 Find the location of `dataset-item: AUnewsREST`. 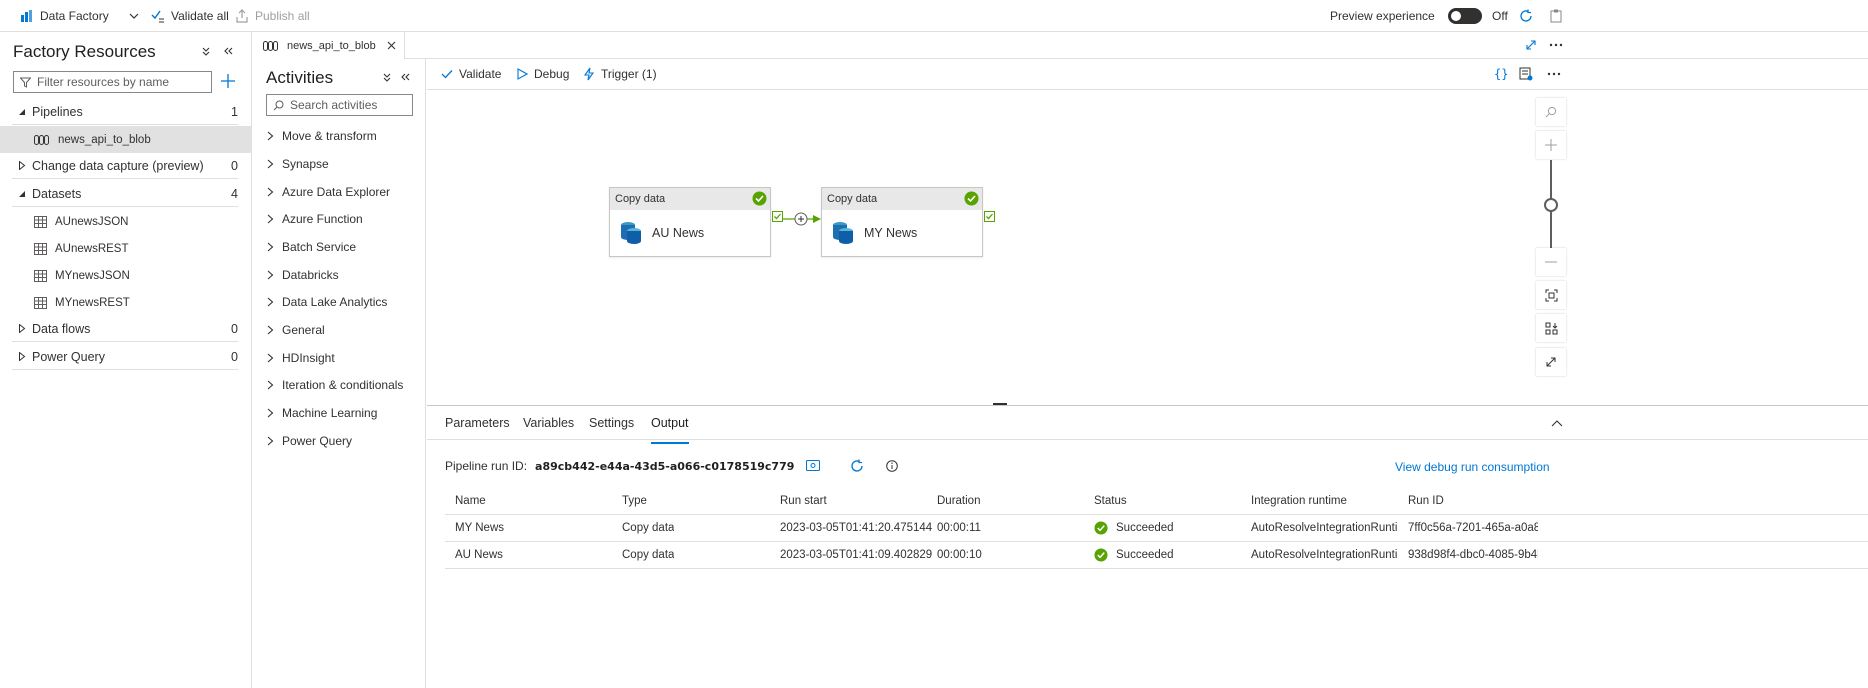

dataset-item: AUnewsREST is located at coordinates (126, 248).